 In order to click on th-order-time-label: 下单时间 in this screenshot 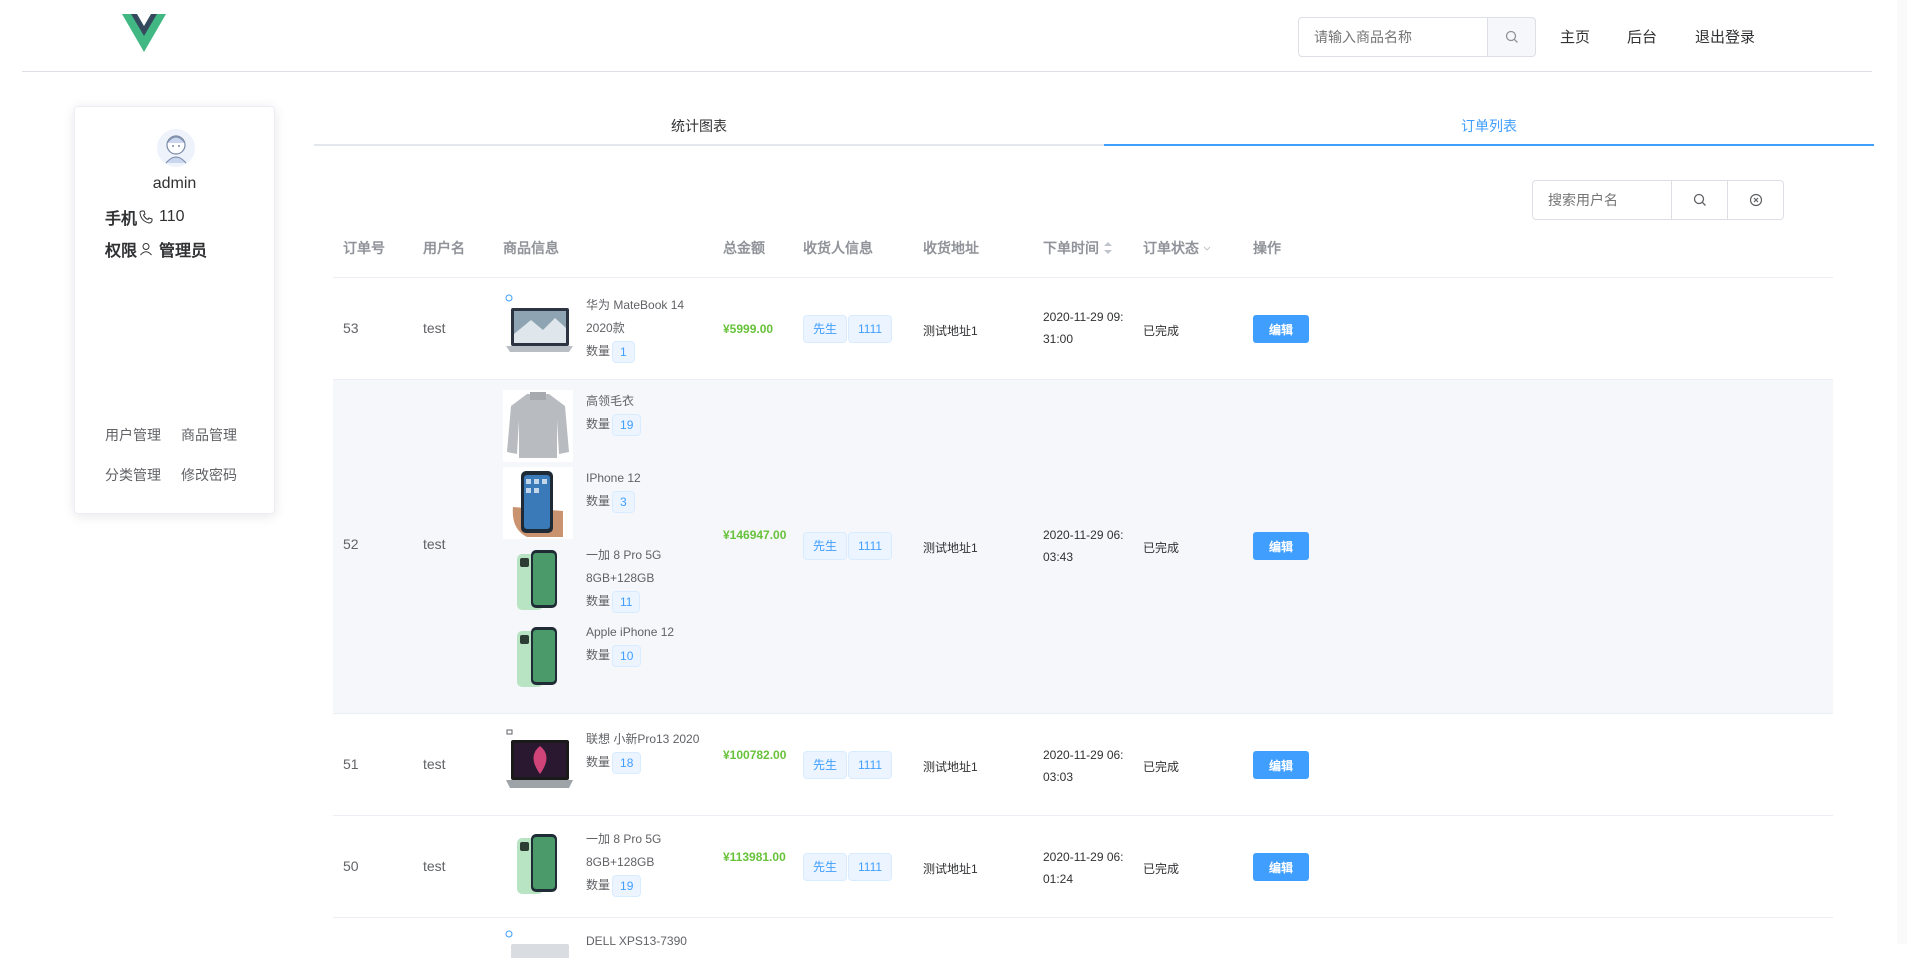, I will do `click(1071, 248)`.